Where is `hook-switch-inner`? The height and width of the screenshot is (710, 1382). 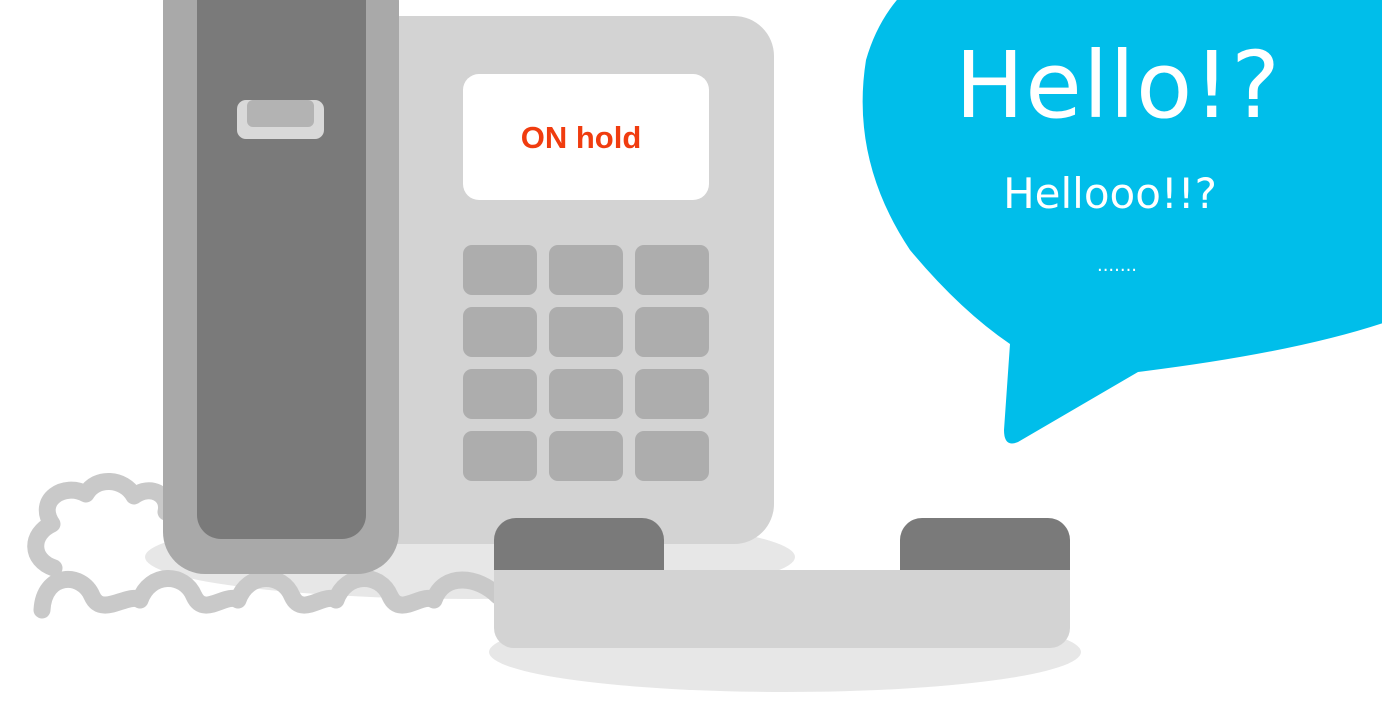 hook-switch-inner is located at coordinates (280, 113).